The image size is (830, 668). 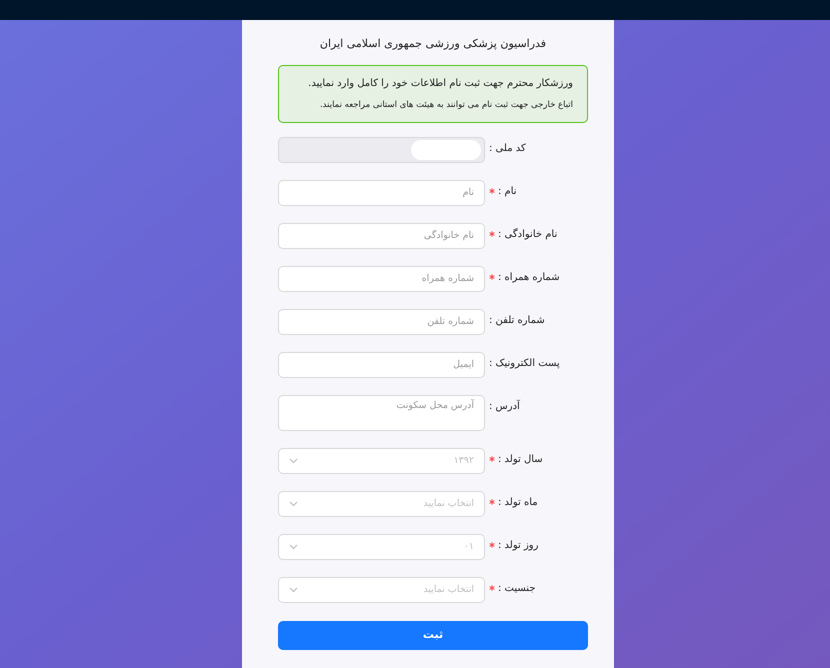 I want to click on field-label: شماره تلفن :, so click(x=517, y=321).